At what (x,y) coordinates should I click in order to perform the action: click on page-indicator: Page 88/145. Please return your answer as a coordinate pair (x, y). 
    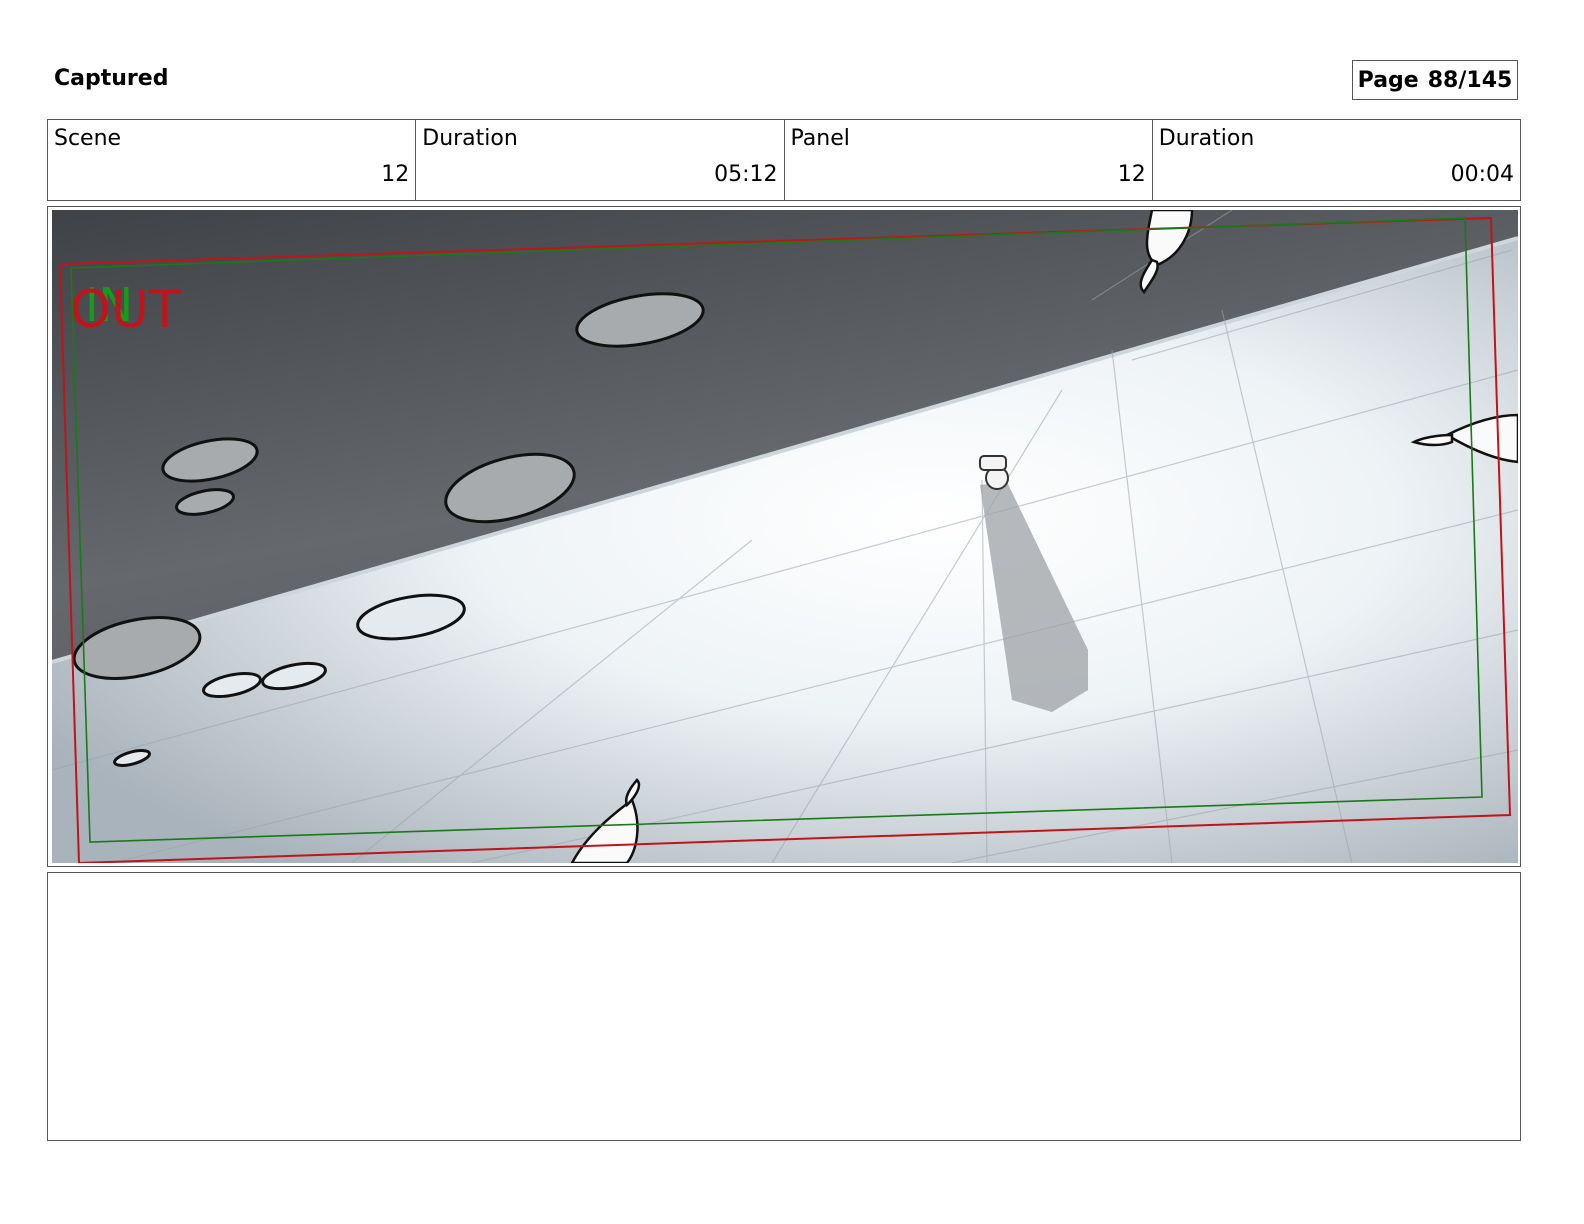
    Looking at the image, I should click on (1435, 80).